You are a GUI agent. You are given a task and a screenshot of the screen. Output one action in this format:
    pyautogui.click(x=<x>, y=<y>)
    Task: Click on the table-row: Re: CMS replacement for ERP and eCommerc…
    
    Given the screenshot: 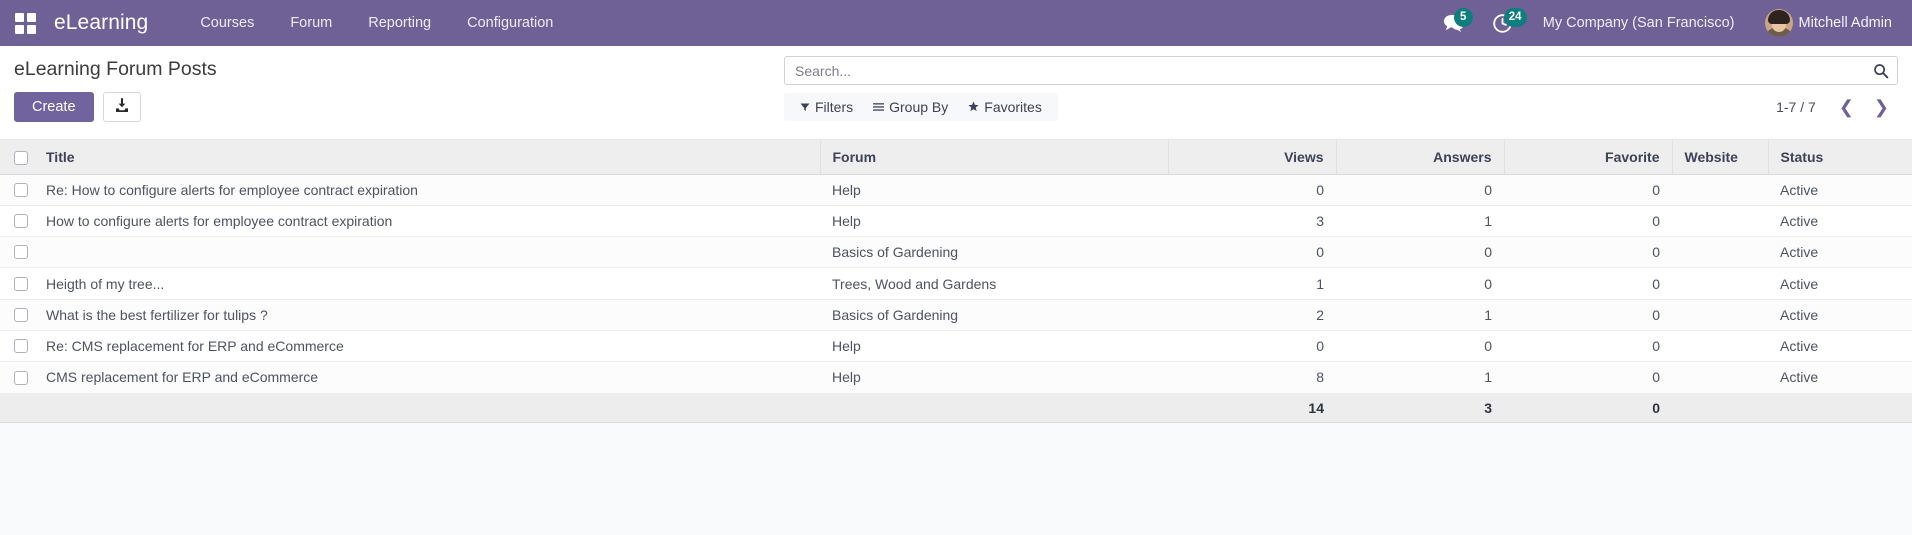 What is the action you would take?
    pyautogui.click(x=956, y=346)
    